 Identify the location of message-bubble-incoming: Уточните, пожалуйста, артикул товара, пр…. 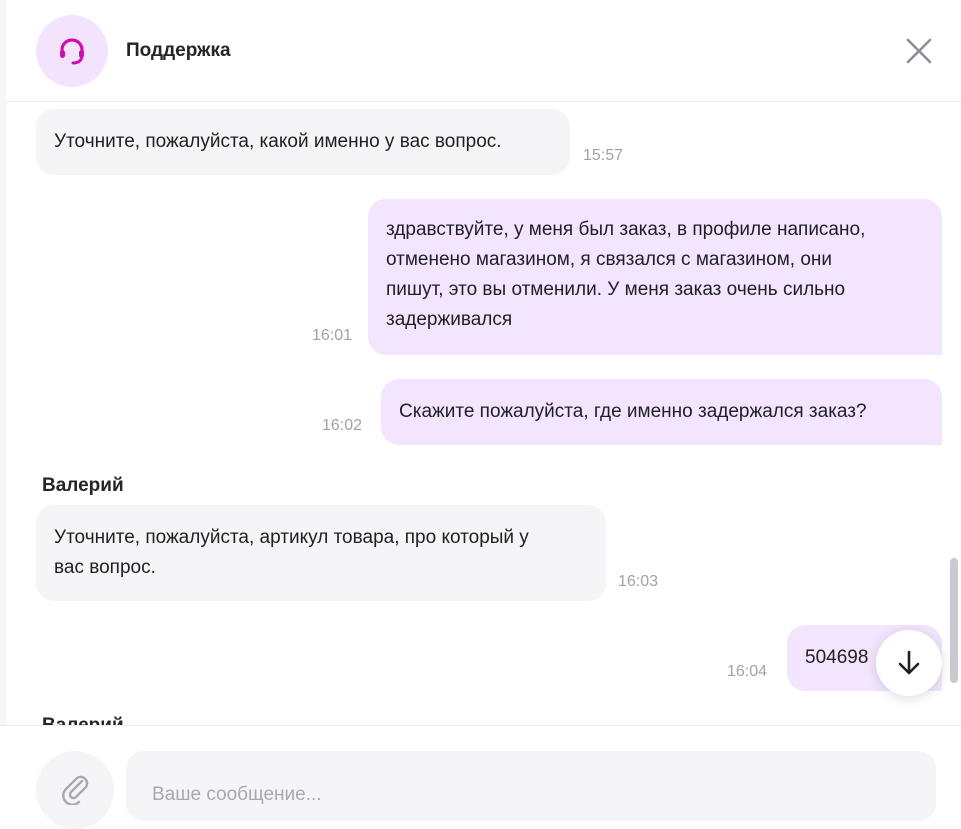
(321, 553).